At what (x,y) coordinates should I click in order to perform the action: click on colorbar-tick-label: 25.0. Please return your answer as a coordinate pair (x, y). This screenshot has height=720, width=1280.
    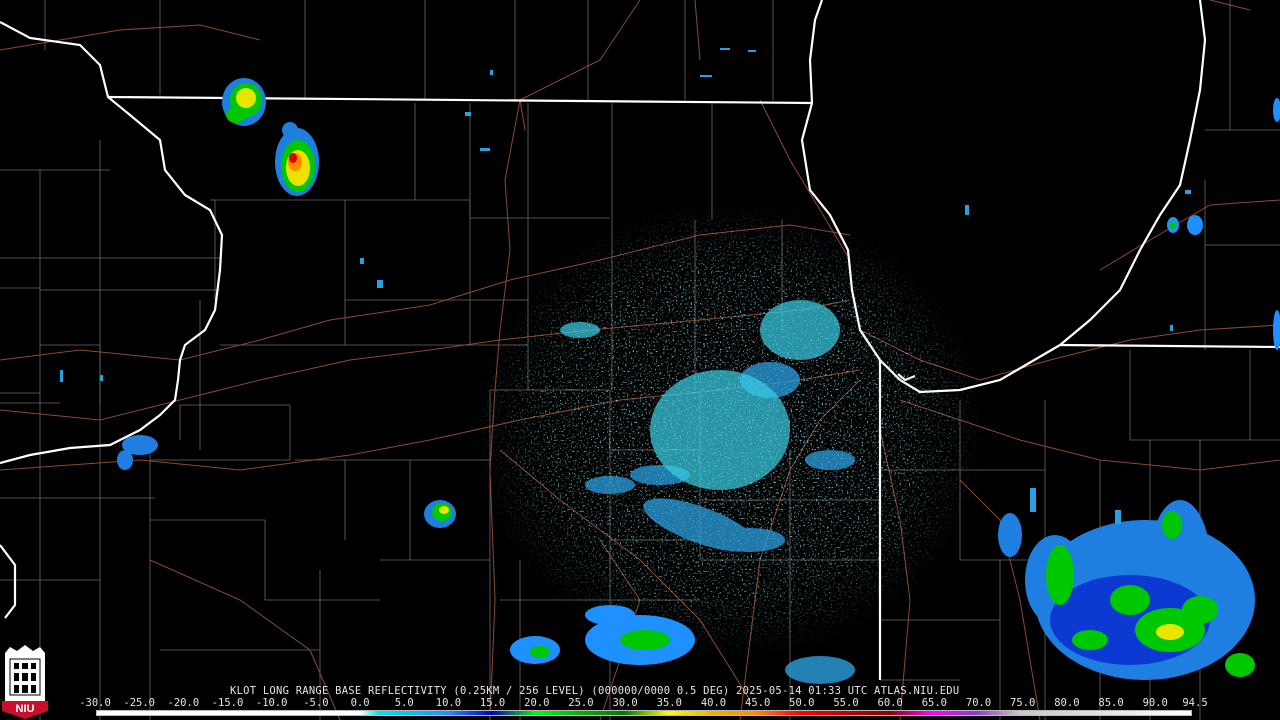
    Looking at the image, I should click on (581, 703).